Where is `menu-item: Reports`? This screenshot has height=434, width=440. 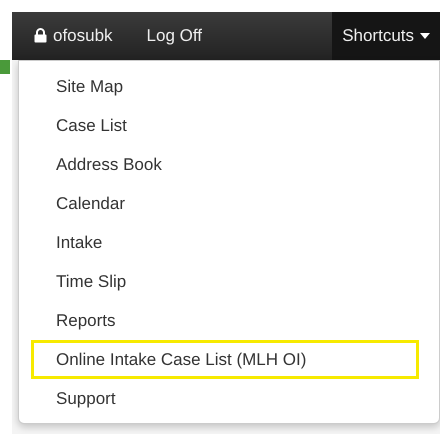
menu-item: Reports is located at coordinates (225, 320).